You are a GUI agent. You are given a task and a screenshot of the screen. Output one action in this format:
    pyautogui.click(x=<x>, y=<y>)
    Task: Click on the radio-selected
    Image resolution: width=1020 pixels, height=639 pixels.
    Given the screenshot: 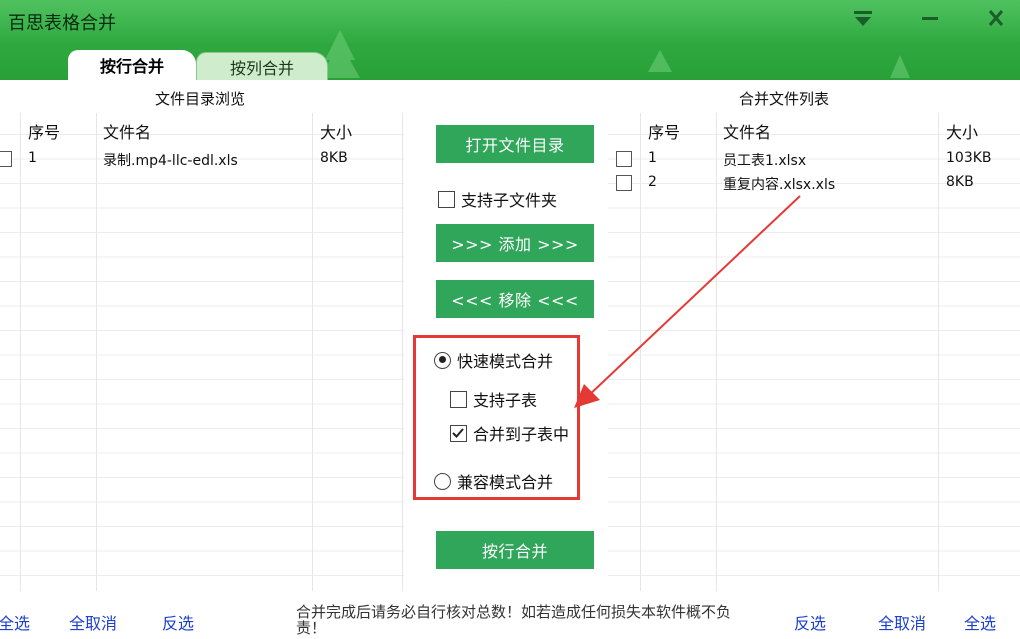 What is the action you would take?
    pyautogui.click(x=442, y=360)
    